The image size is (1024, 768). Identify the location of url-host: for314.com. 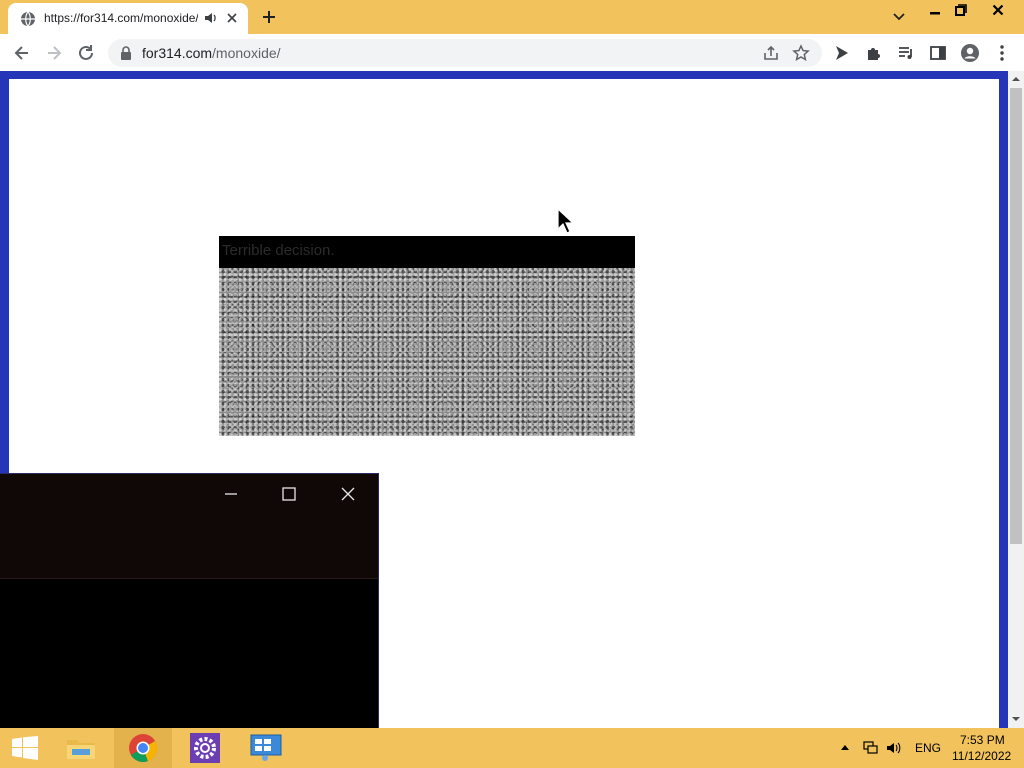
(177, 53).